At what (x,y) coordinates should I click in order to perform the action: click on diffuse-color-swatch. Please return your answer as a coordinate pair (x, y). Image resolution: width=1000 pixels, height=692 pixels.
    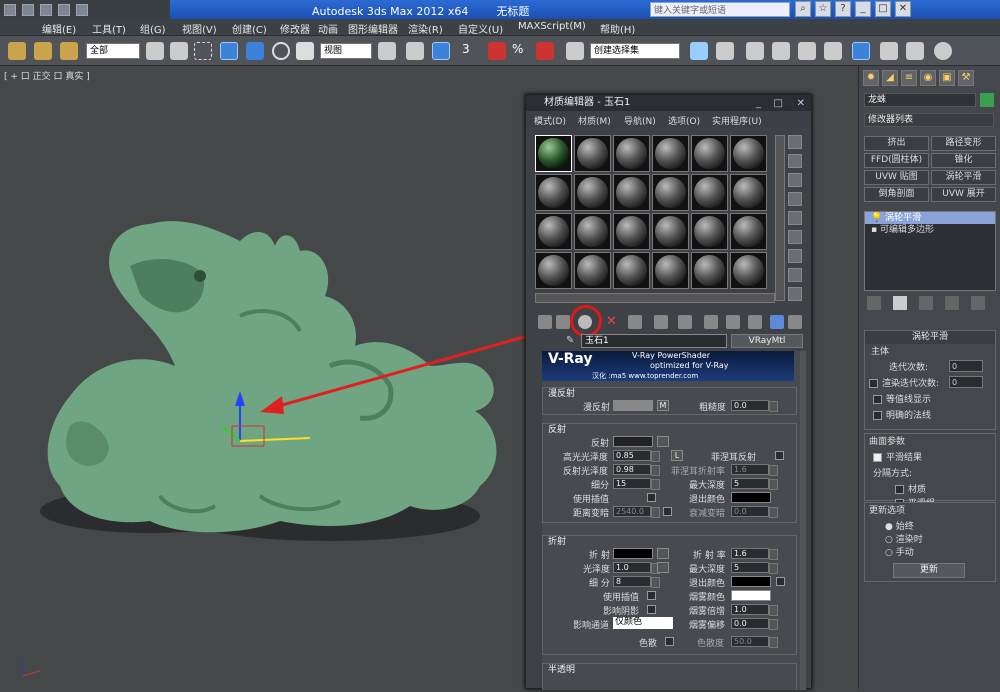
    Looking at the image, I should click on (633, 405).